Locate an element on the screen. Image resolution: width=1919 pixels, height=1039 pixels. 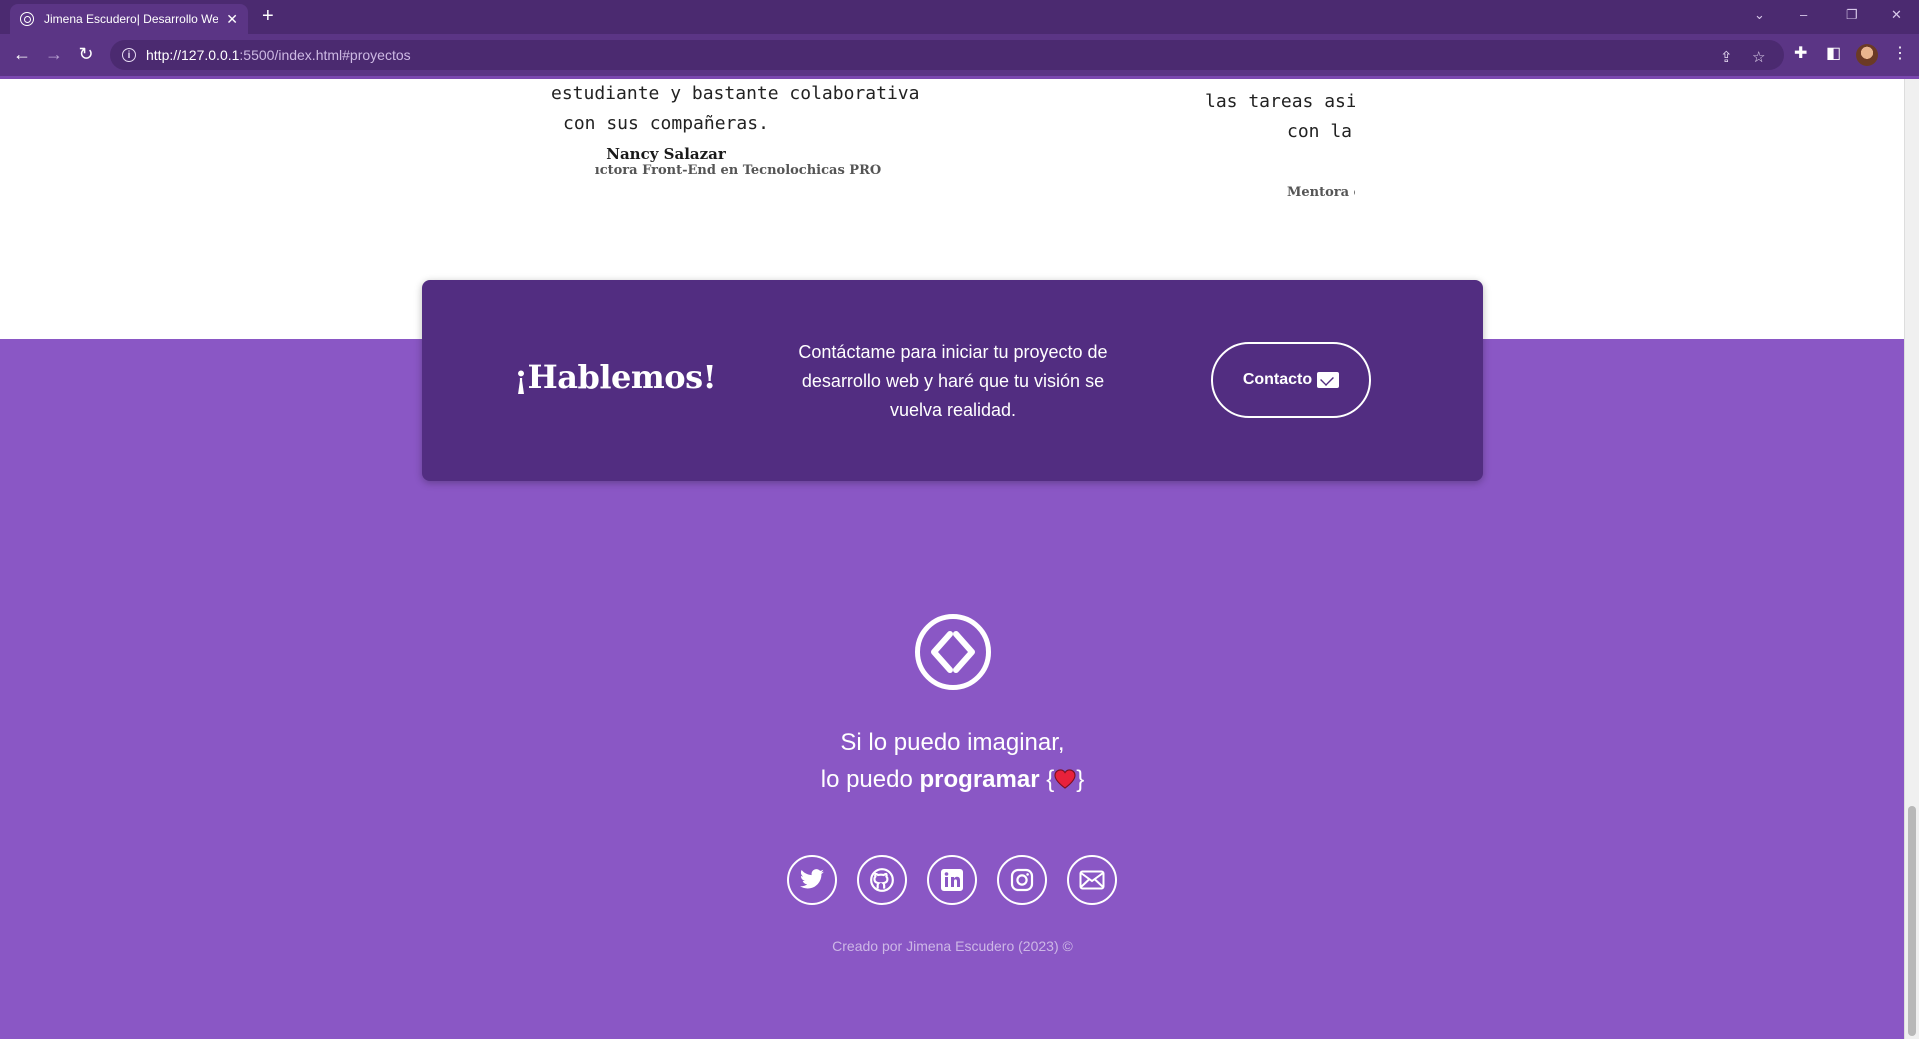
scrollbar-thumb is located at coordinates (1912, 921).